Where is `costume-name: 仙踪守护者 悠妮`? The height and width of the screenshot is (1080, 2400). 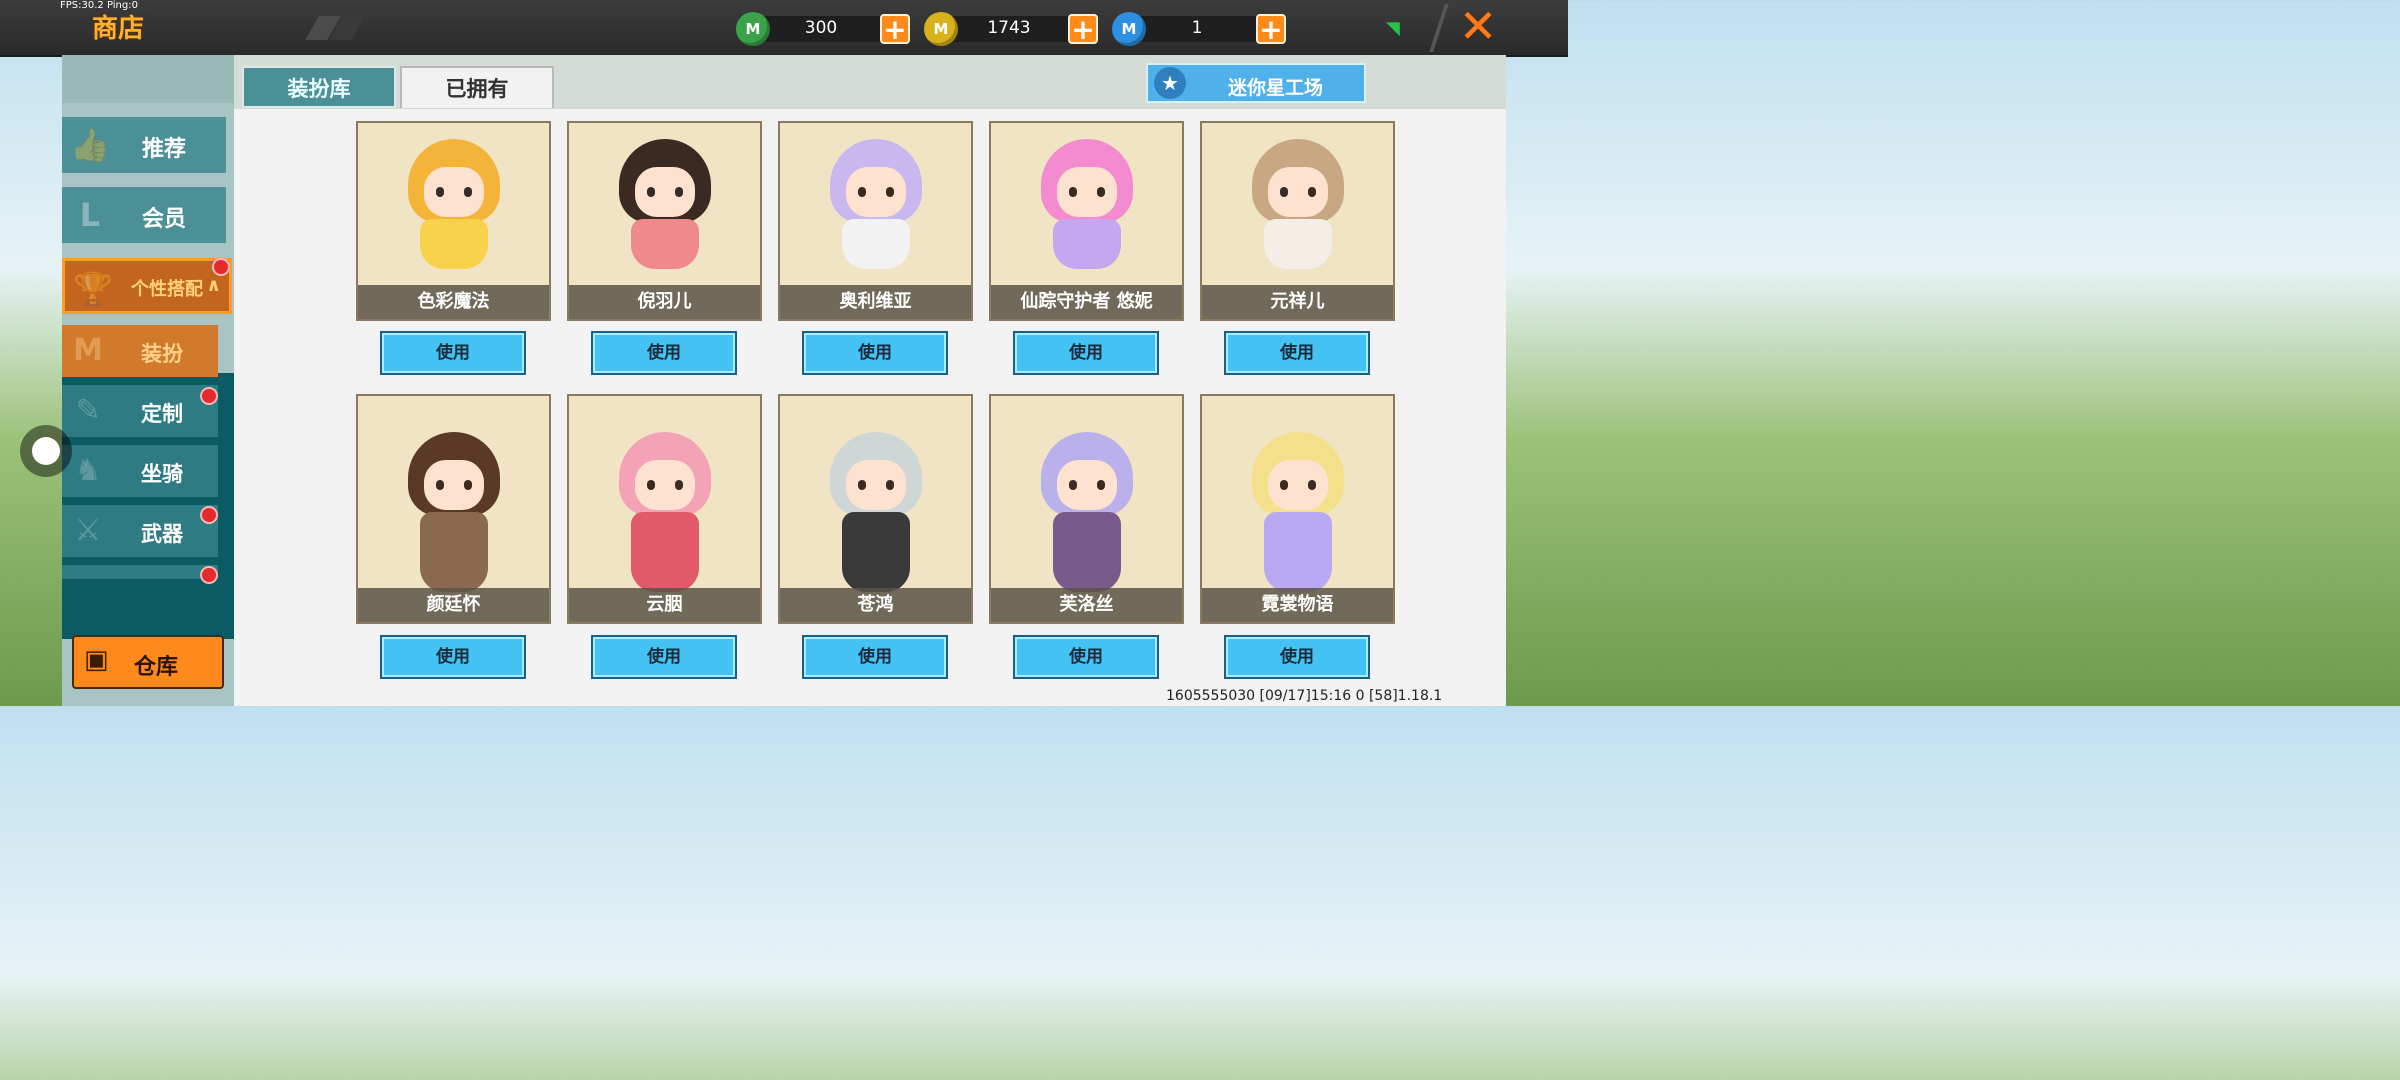
costume-name: 仙踪守护者 悠妮 is located at coordinates (1086, 302).